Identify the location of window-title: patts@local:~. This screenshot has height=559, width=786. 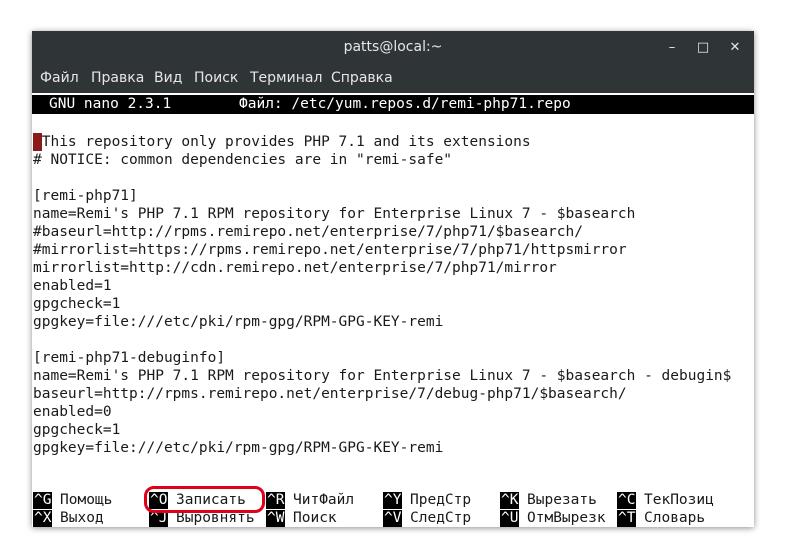
(393, 47).